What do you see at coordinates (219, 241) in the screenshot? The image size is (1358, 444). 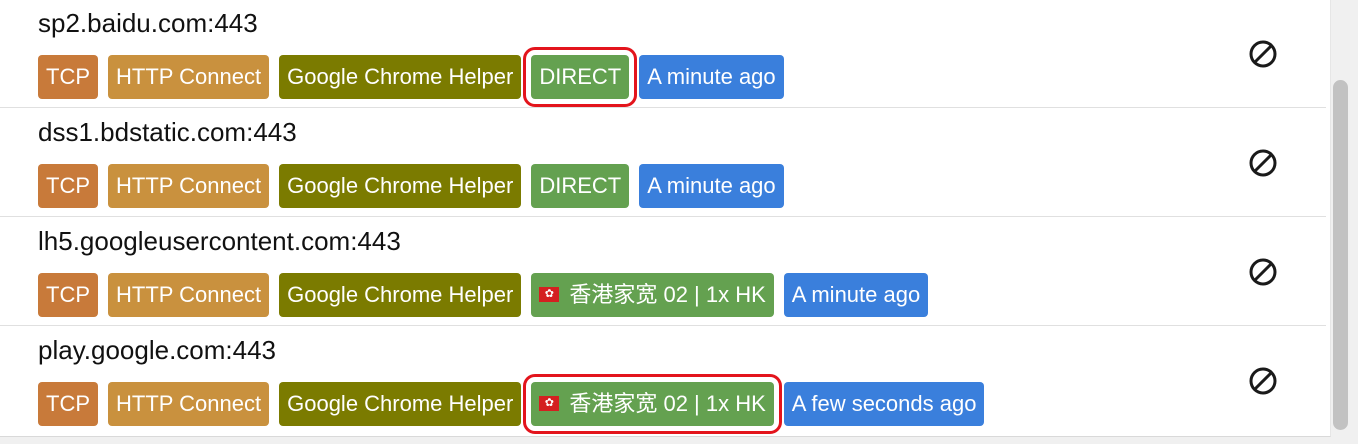 I see `connection-host: lh5.googleusercontent.com:443` at bounding box center [219, 241].